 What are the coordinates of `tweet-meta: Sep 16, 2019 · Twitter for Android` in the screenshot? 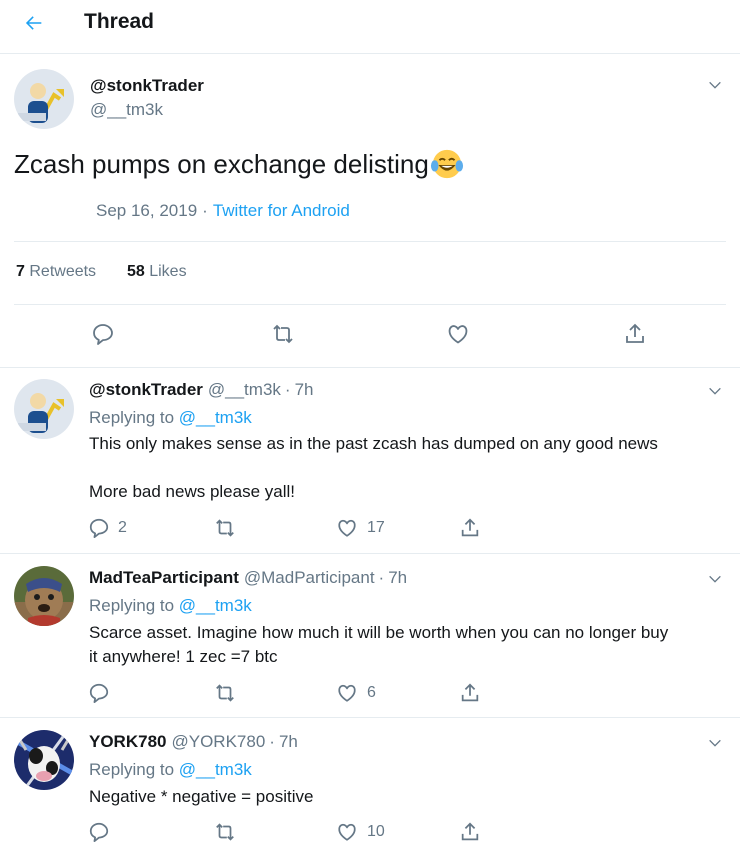 It's located at (223, 211).